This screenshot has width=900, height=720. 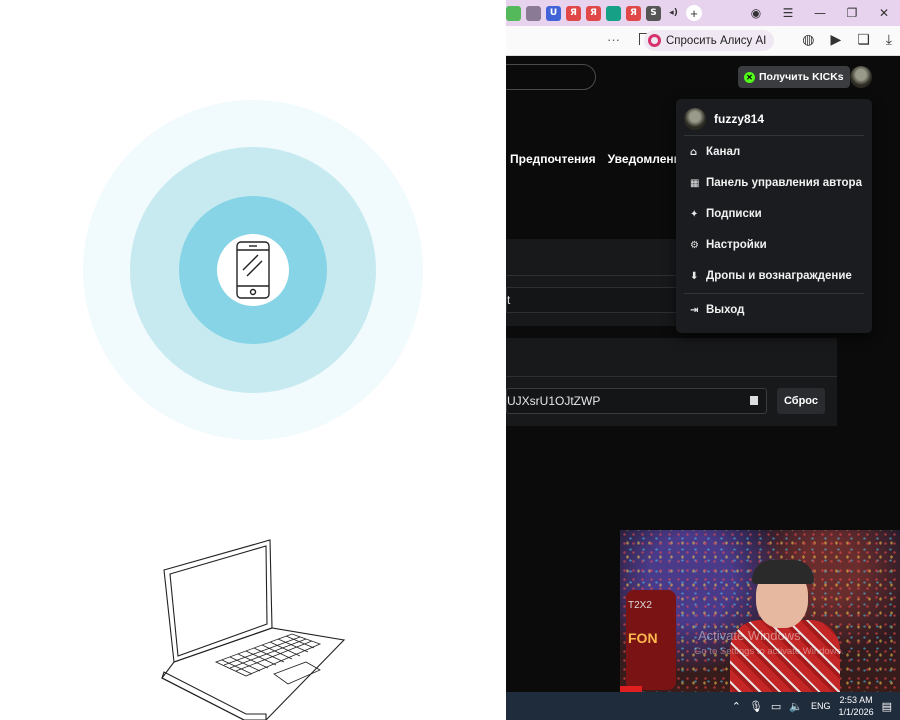 I want to click on menu-icon: ☰, so click(x=788, y=13).